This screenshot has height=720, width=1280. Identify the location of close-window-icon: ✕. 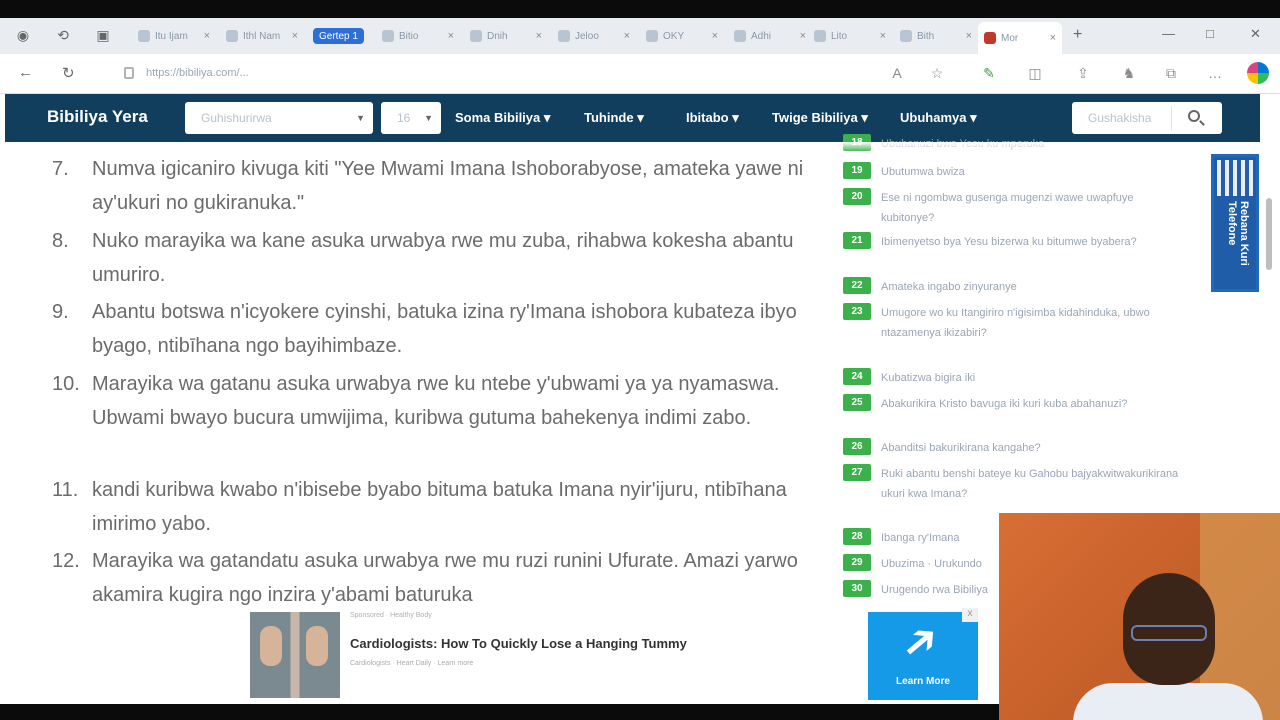
(1255, 34).